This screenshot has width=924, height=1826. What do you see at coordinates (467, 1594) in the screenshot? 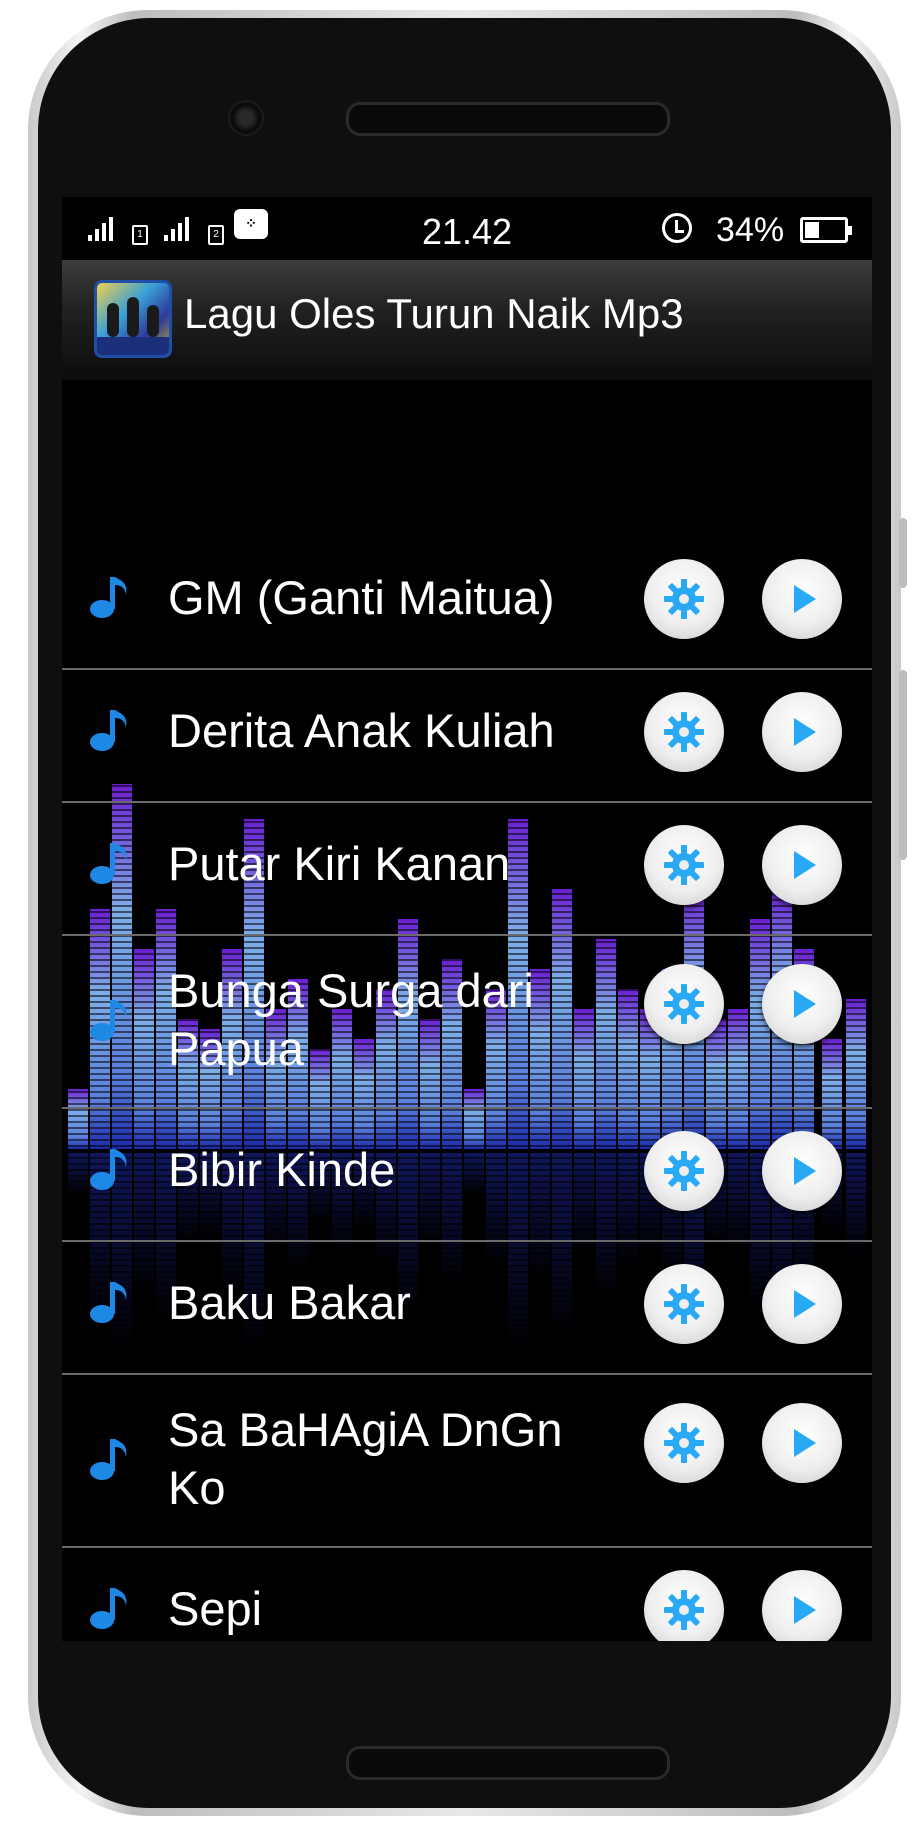
I see `song-row: Sepi` at bounding box center [467, 1594].